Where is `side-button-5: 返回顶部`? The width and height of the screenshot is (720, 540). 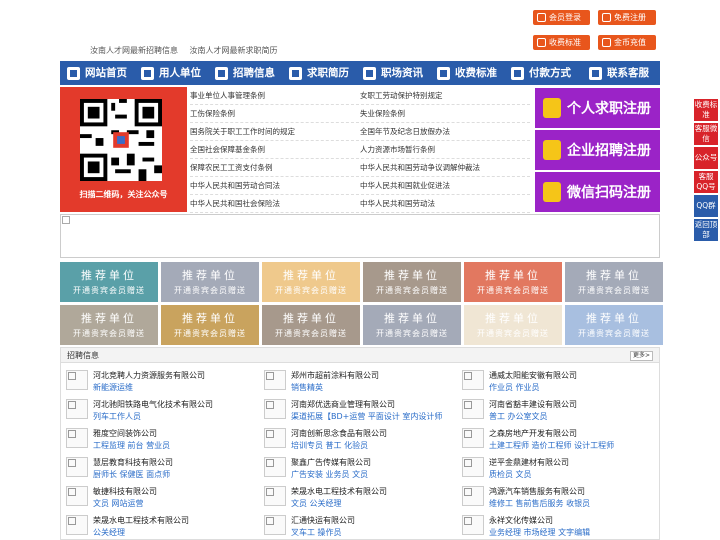
side-button-5: 返回顶部 is located at coordinates (706, 230).